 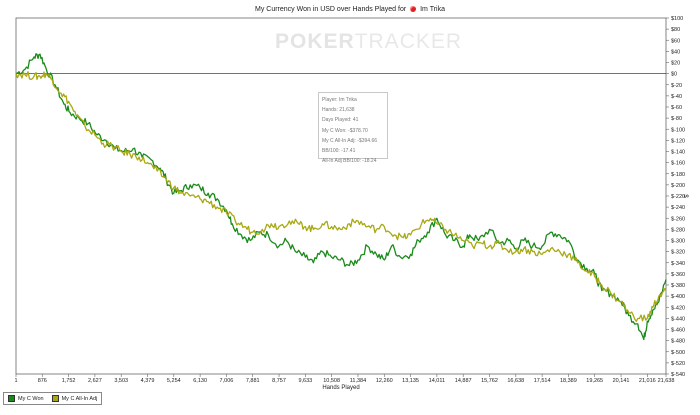 I want to click on info-hands: Hands: 21,638, so click(x=338, y=110).